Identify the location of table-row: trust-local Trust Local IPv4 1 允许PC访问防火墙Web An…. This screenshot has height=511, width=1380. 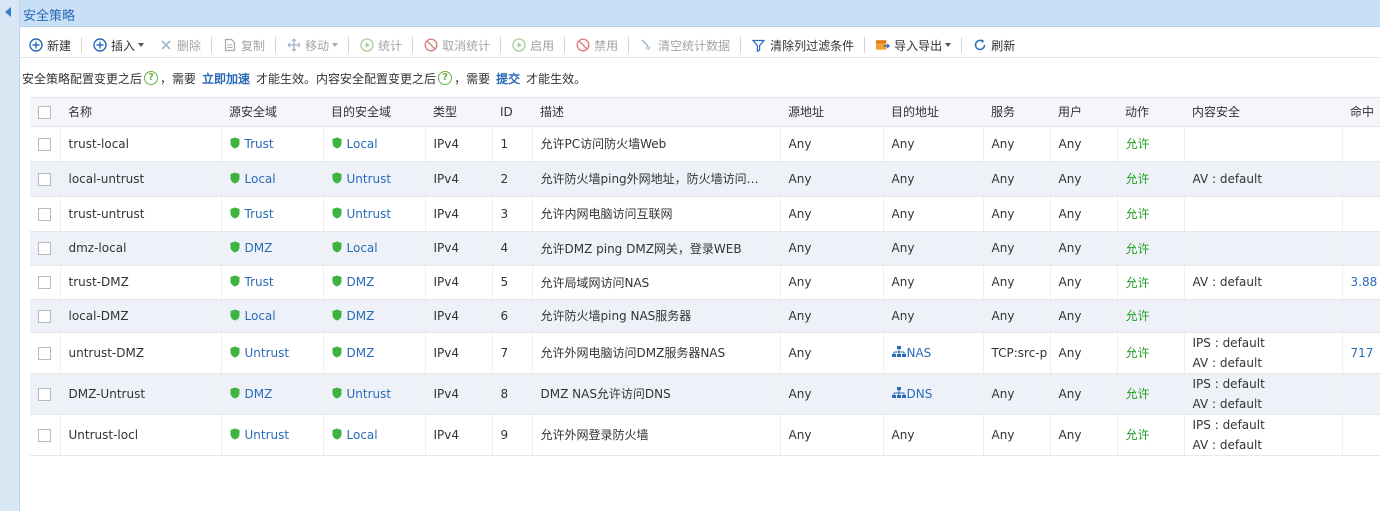
(705, 144).